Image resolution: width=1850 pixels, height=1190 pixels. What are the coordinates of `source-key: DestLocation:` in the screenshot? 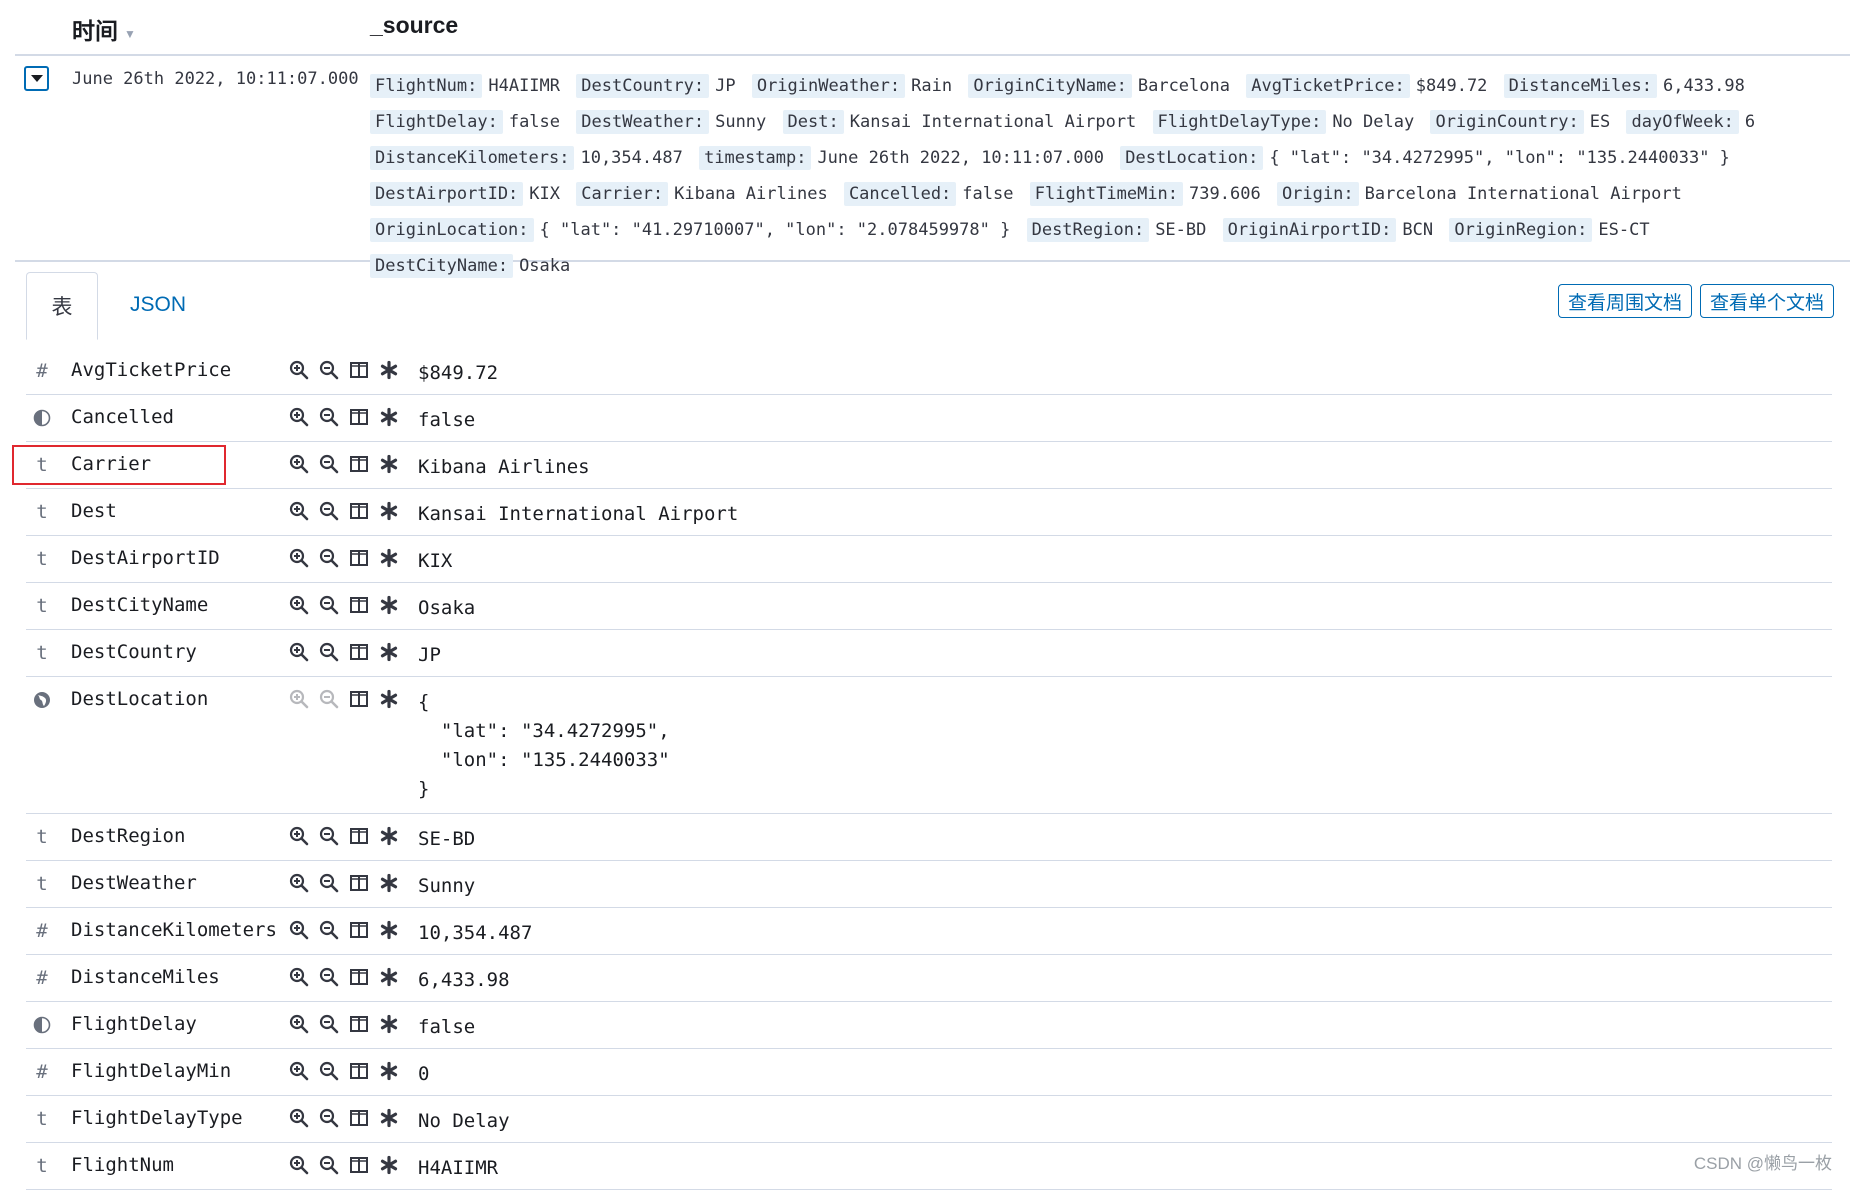 It's located at (1192, 158).